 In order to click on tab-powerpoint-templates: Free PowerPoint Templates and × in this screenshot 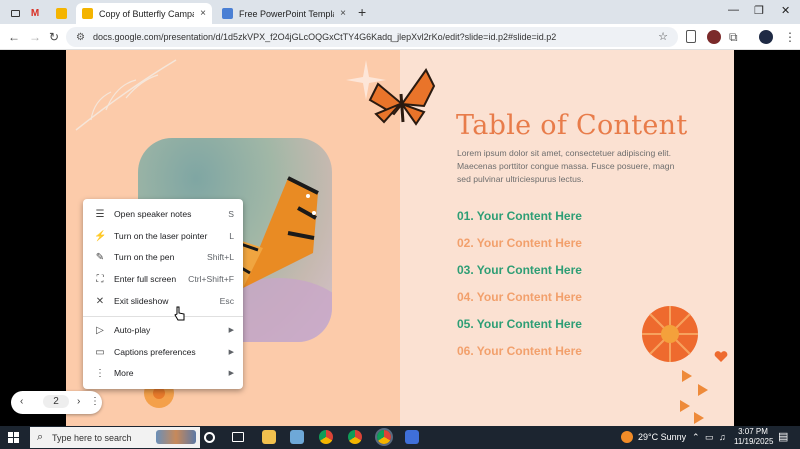, I will do `click(284, 13)`.